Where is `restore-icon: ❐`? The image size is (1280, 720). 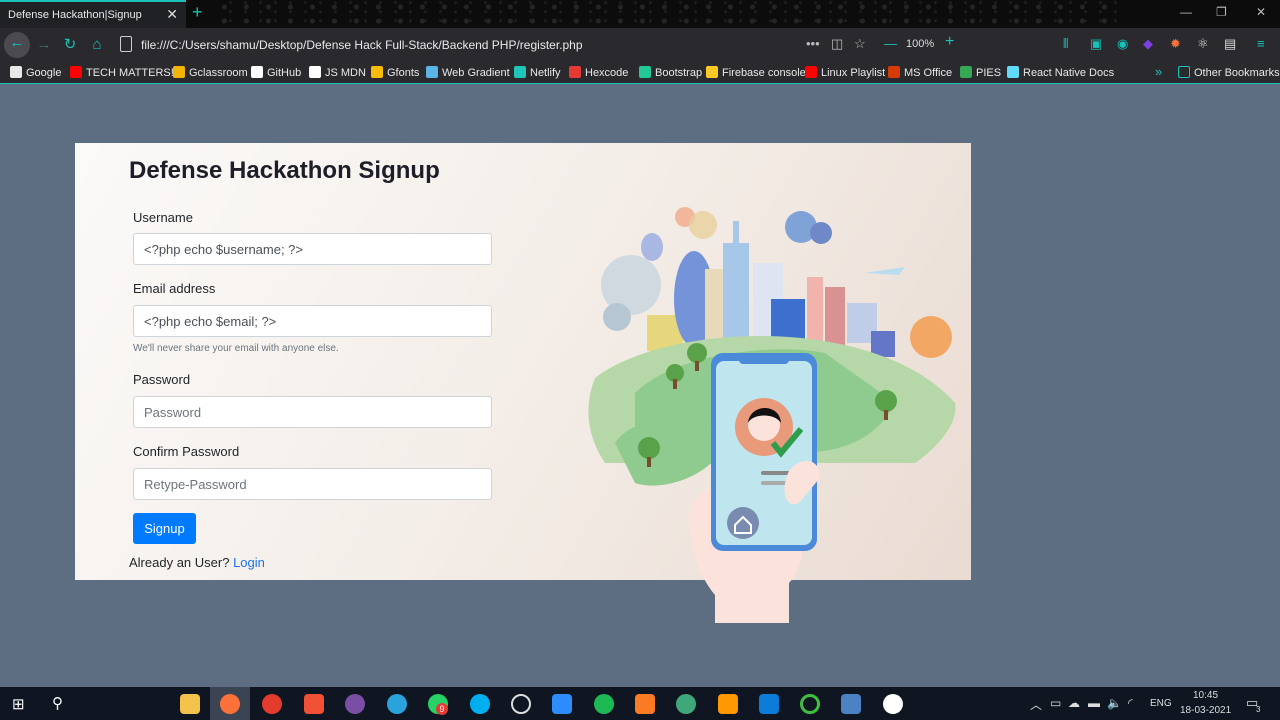 restore-icon: ❐ is located at coordinates (1221, 12).